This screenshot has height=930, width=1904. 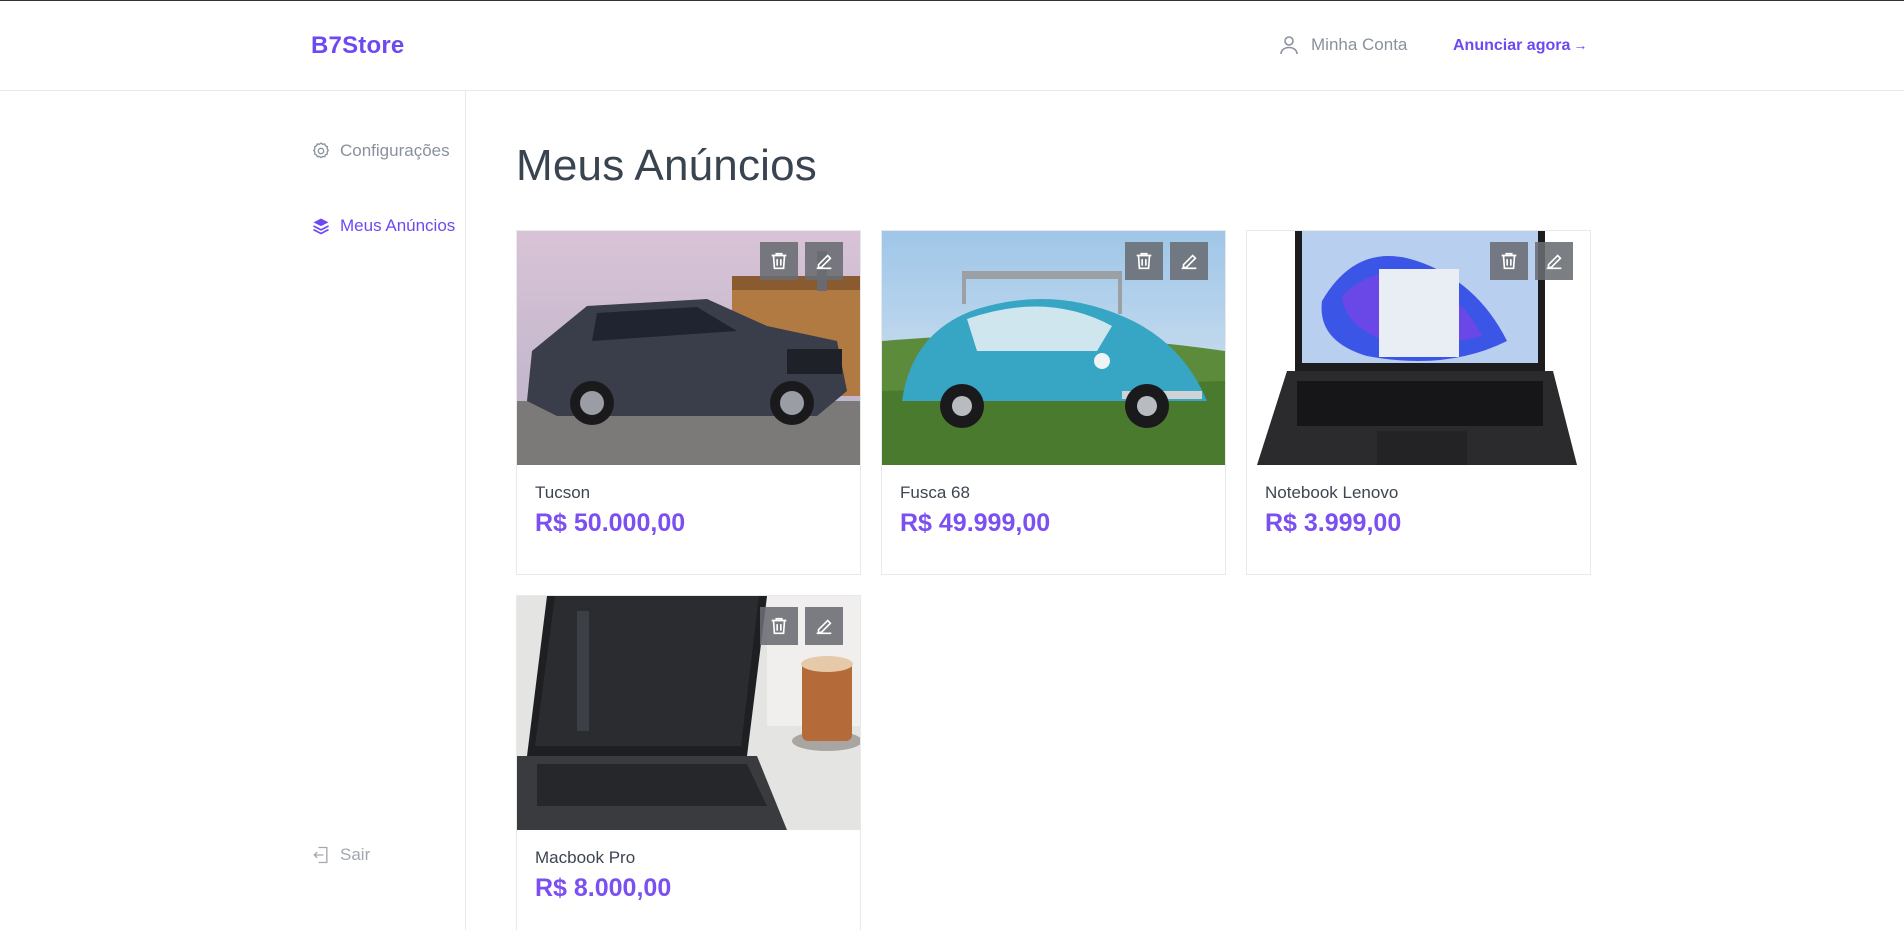 I want to click on advertise-now-button: Anunciar agora →, so click(x=1520, y=46).